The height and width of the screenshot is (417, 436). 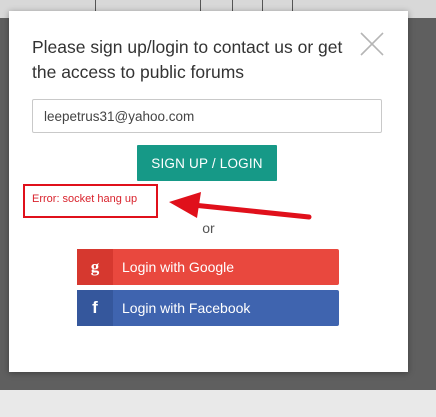 I want to click on close-icon, so click(x=372, y=44).